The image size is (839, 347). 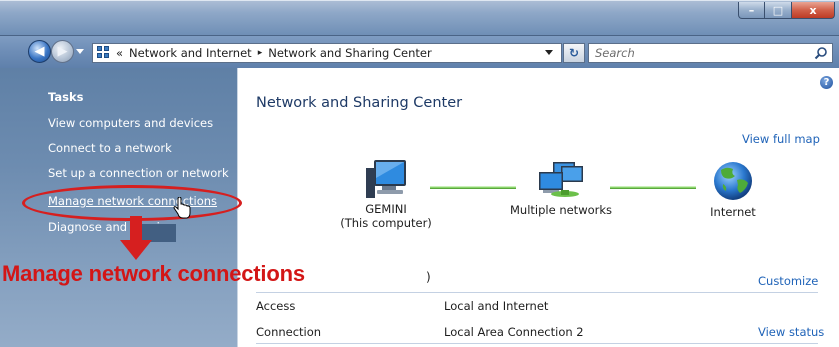 I want to click on globe-icon, so click(x=733, y=181).